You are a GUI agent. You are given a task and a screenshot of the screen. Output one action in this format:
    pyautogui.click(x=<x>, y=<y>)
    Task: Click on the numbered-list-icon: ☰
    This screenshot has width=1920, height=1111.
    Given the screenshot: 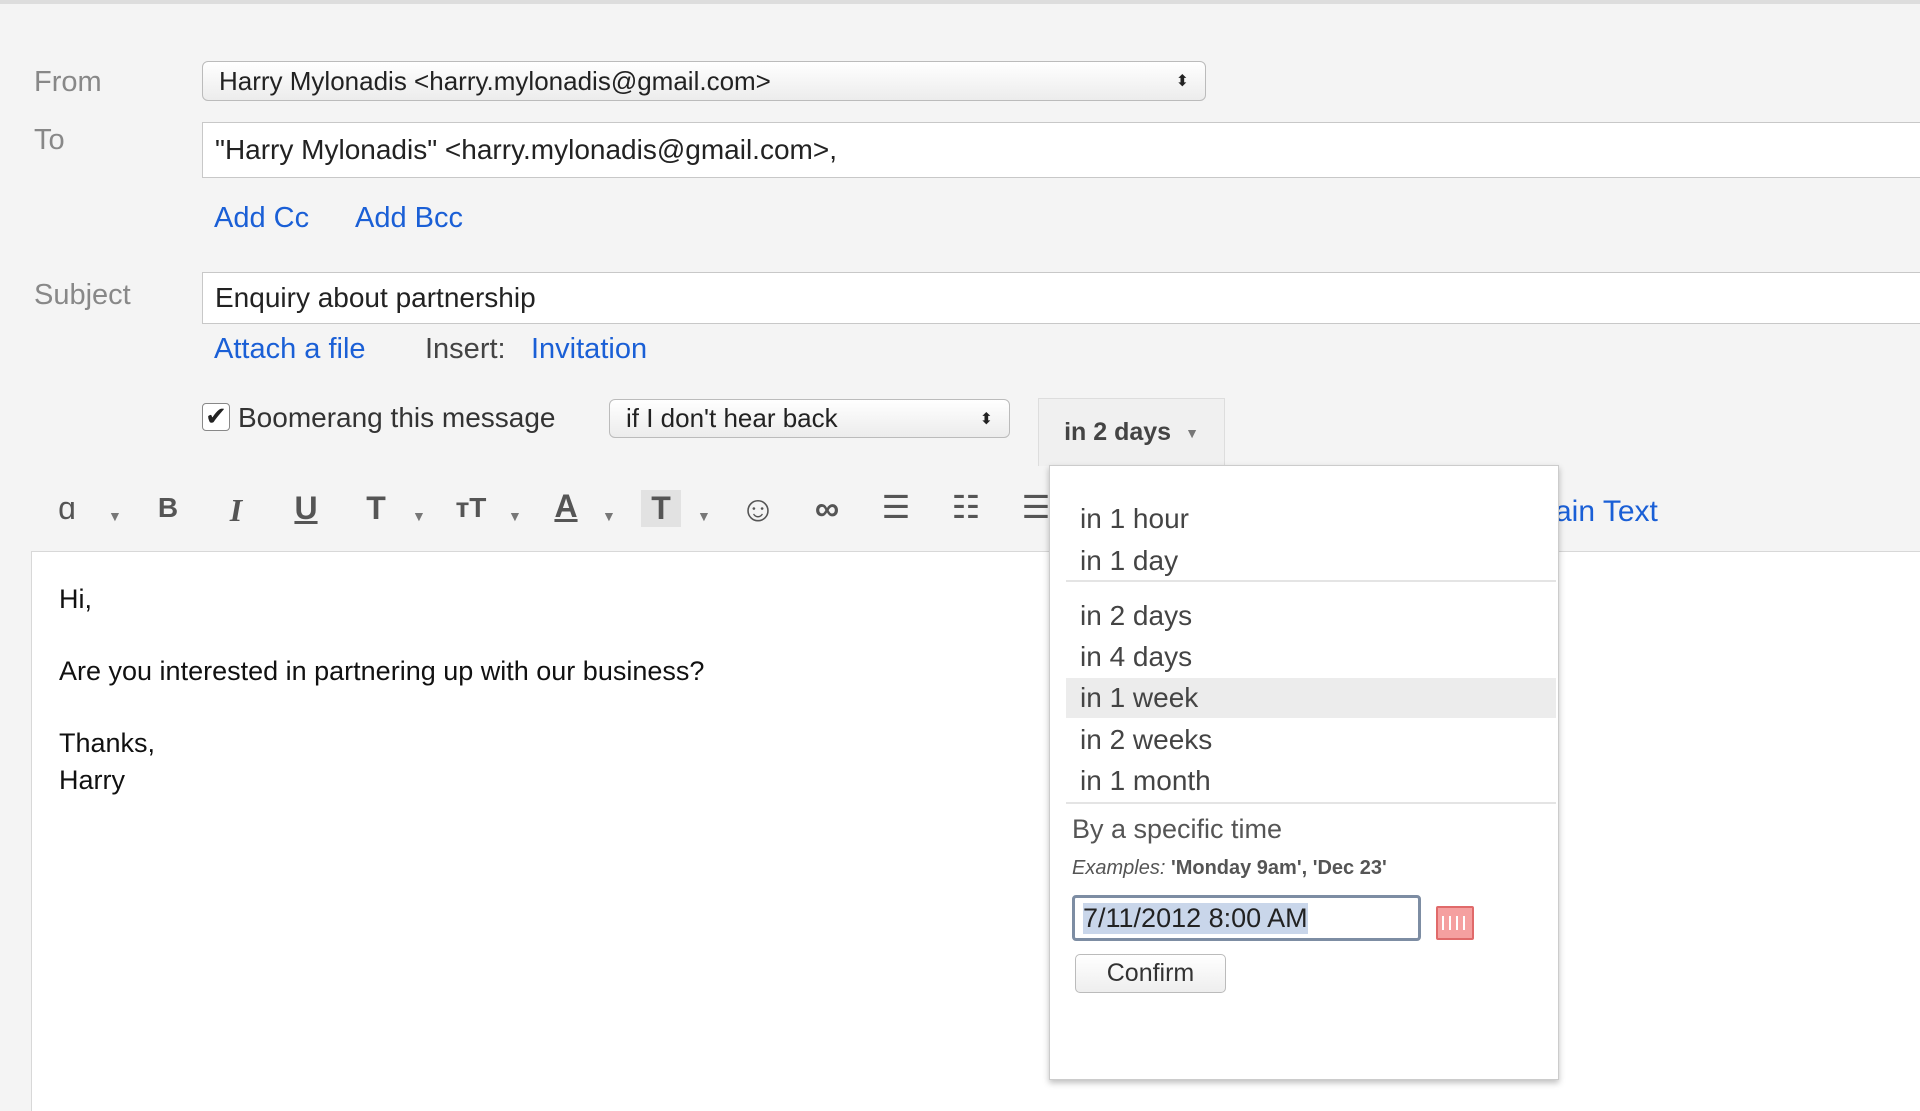 What is the action you would take?
    pyautogui.click(x=896, y=507)
    